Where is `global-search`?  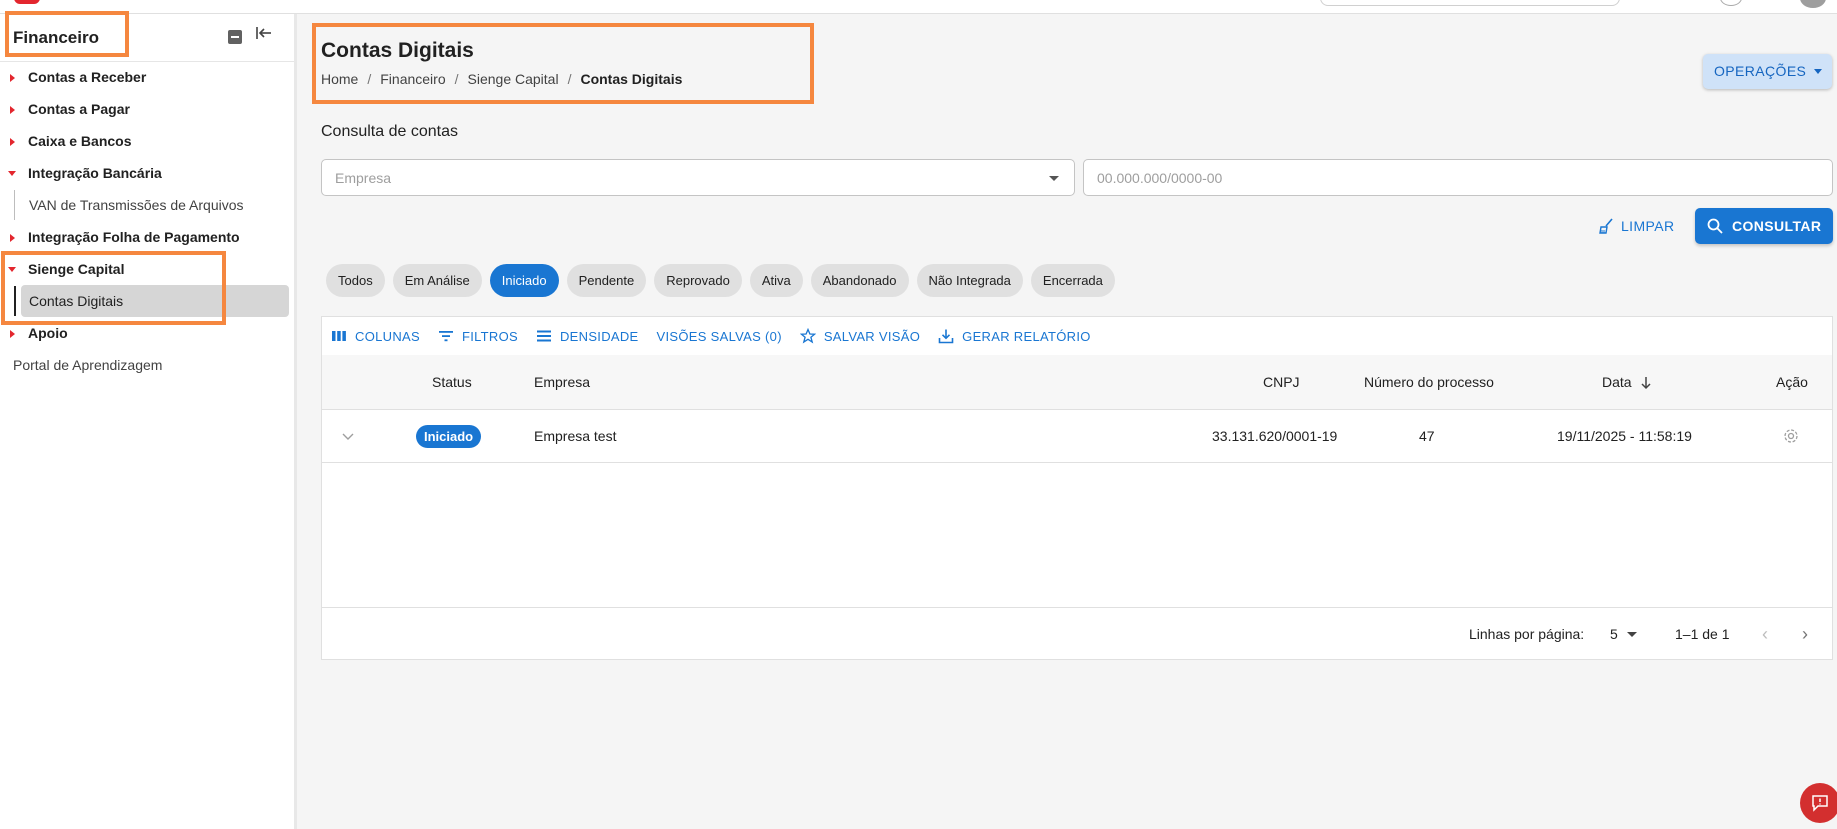 global-search is located at coordinates (1470, 3).